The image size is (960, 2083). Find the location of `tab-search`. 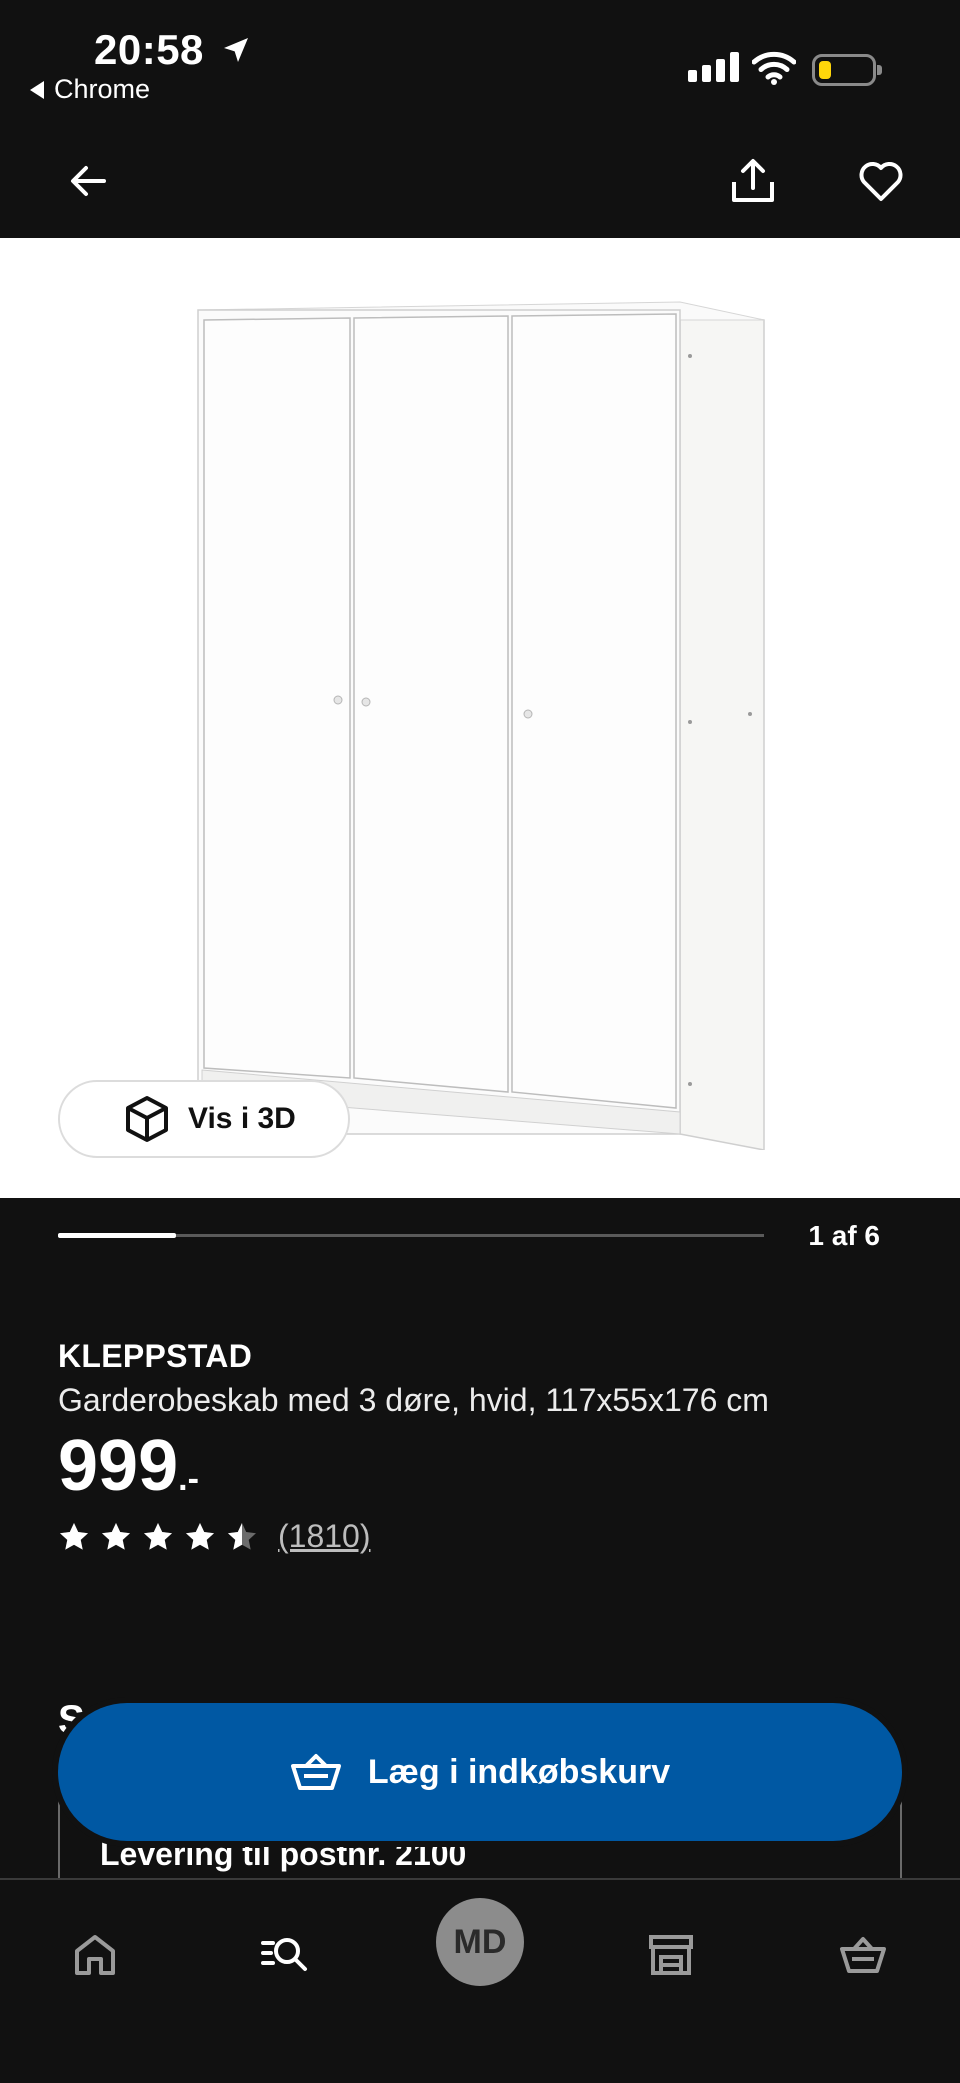

tab-search is located at coordinates (285, 1955).